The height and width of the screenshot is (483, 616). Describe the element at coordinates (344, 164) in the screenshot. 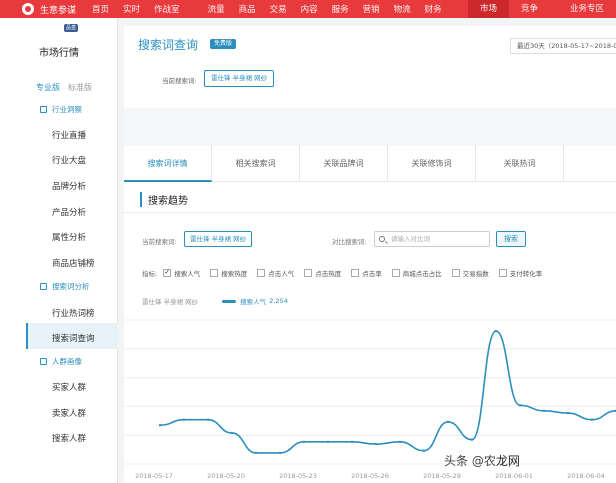

I see `tab-related-brands: 关联品牌词` at that location.